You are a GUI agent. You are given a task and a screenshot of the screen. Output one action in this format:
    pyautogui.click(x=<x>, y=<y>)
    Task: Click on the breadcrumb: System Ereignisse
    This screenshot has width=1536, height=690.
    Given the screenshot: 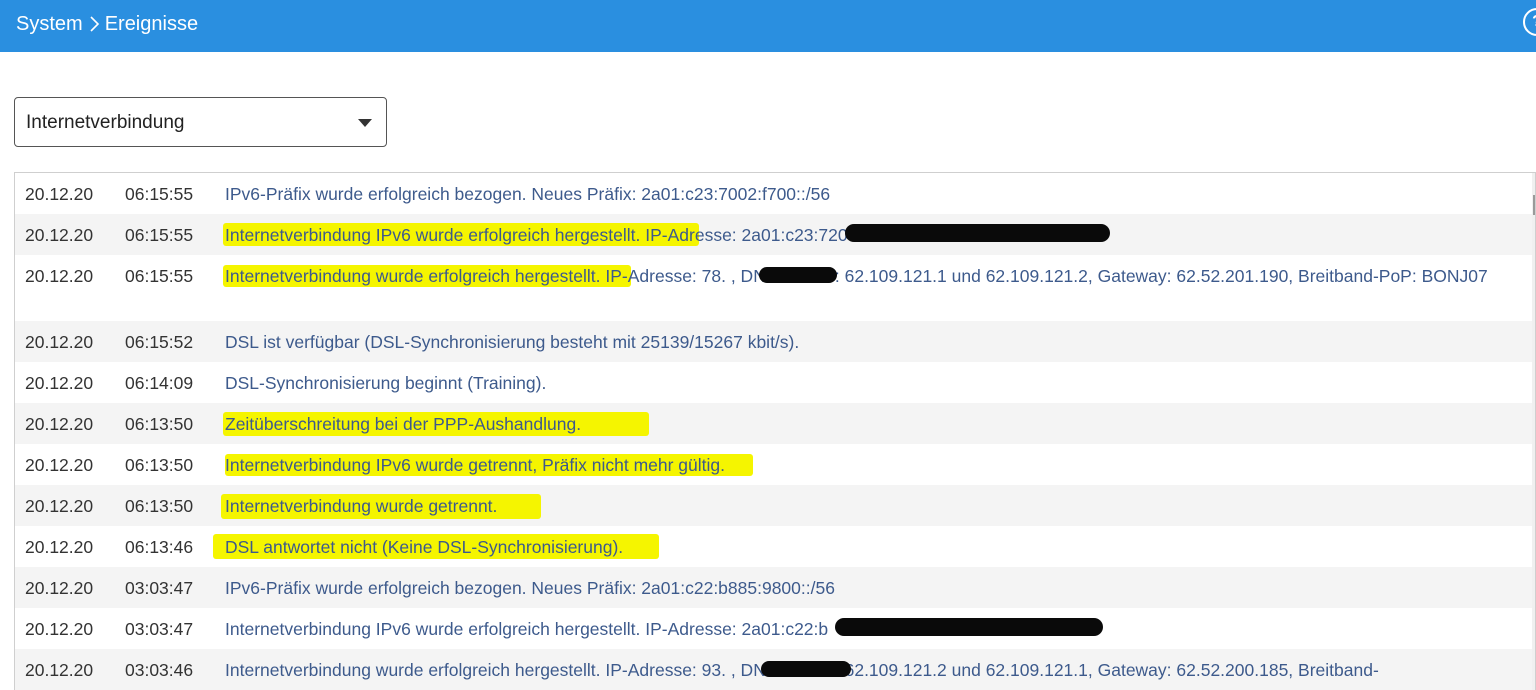 What is the action you would take?
    pyautogui.click(x=107, y=24)
    